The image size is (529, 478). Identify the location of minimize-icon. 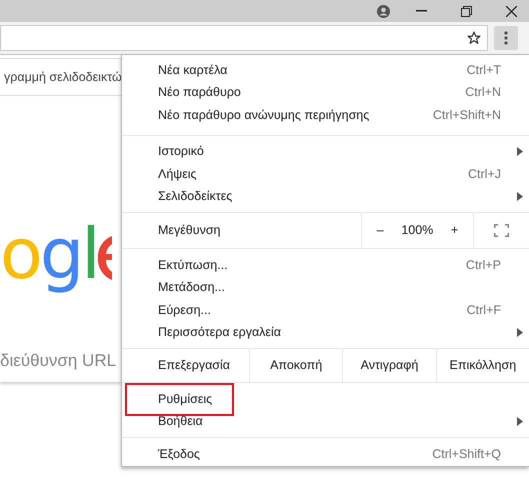
(421, 11).